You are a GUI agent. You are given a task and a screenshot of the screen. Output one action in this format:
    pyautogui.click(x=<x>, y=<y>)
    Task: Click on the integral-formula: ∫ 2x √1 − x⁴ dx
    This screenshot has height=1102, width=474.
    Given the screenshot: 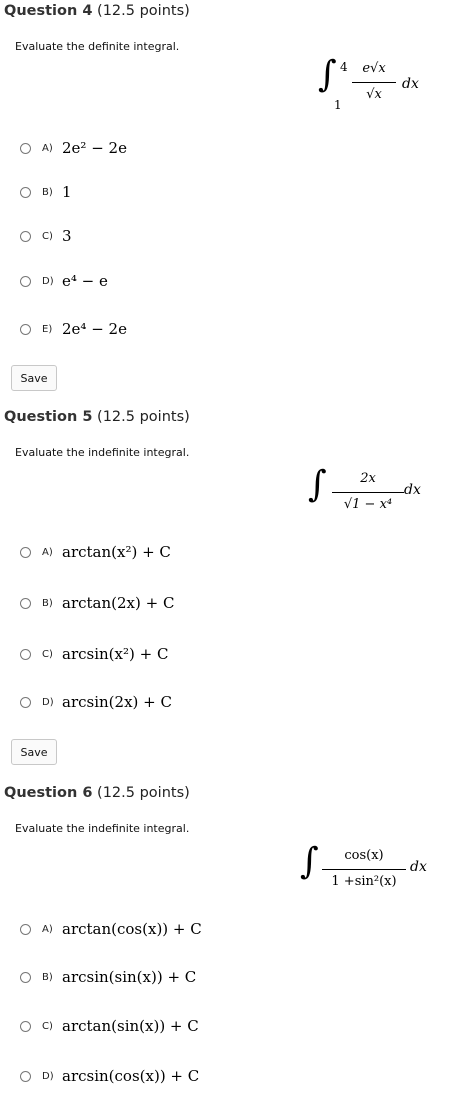 What is the action you would take?
    pyautogui.click(x=373, y=494)
    